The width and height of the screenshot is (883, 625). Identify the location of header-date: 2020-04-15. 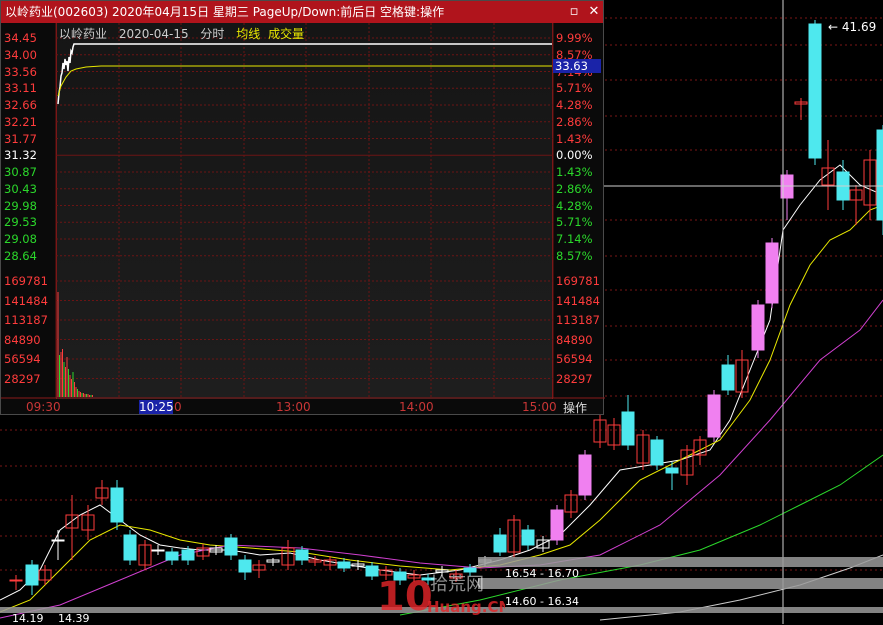
(153, 34).